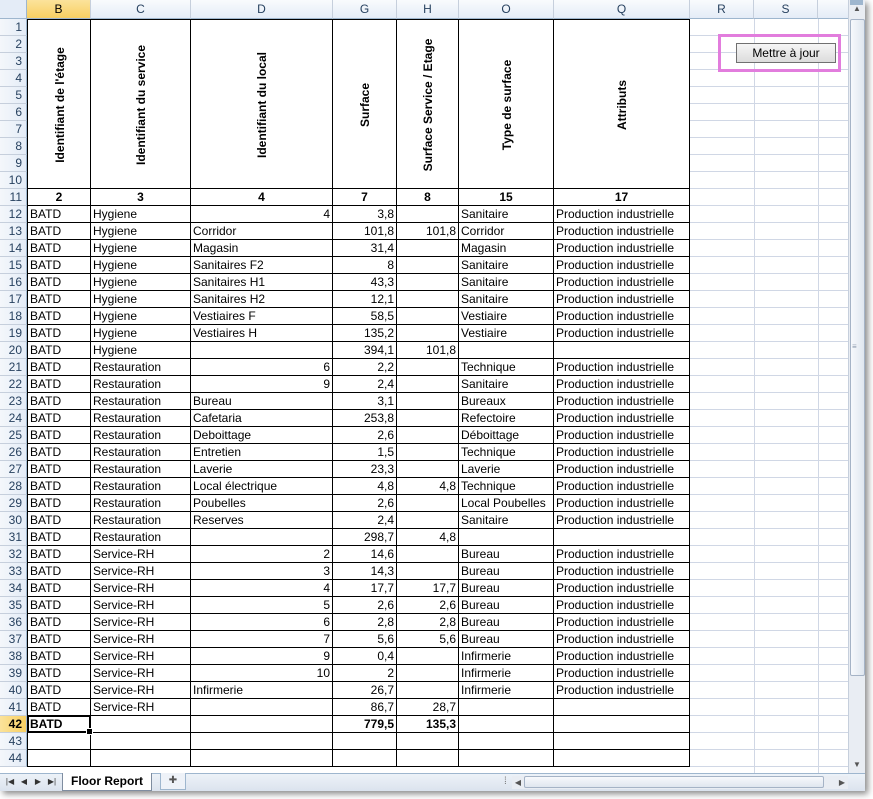 The width and height of the screenshot is (873, 799). I want to click on cell-surface_service: 2,8, so click(428, 622).